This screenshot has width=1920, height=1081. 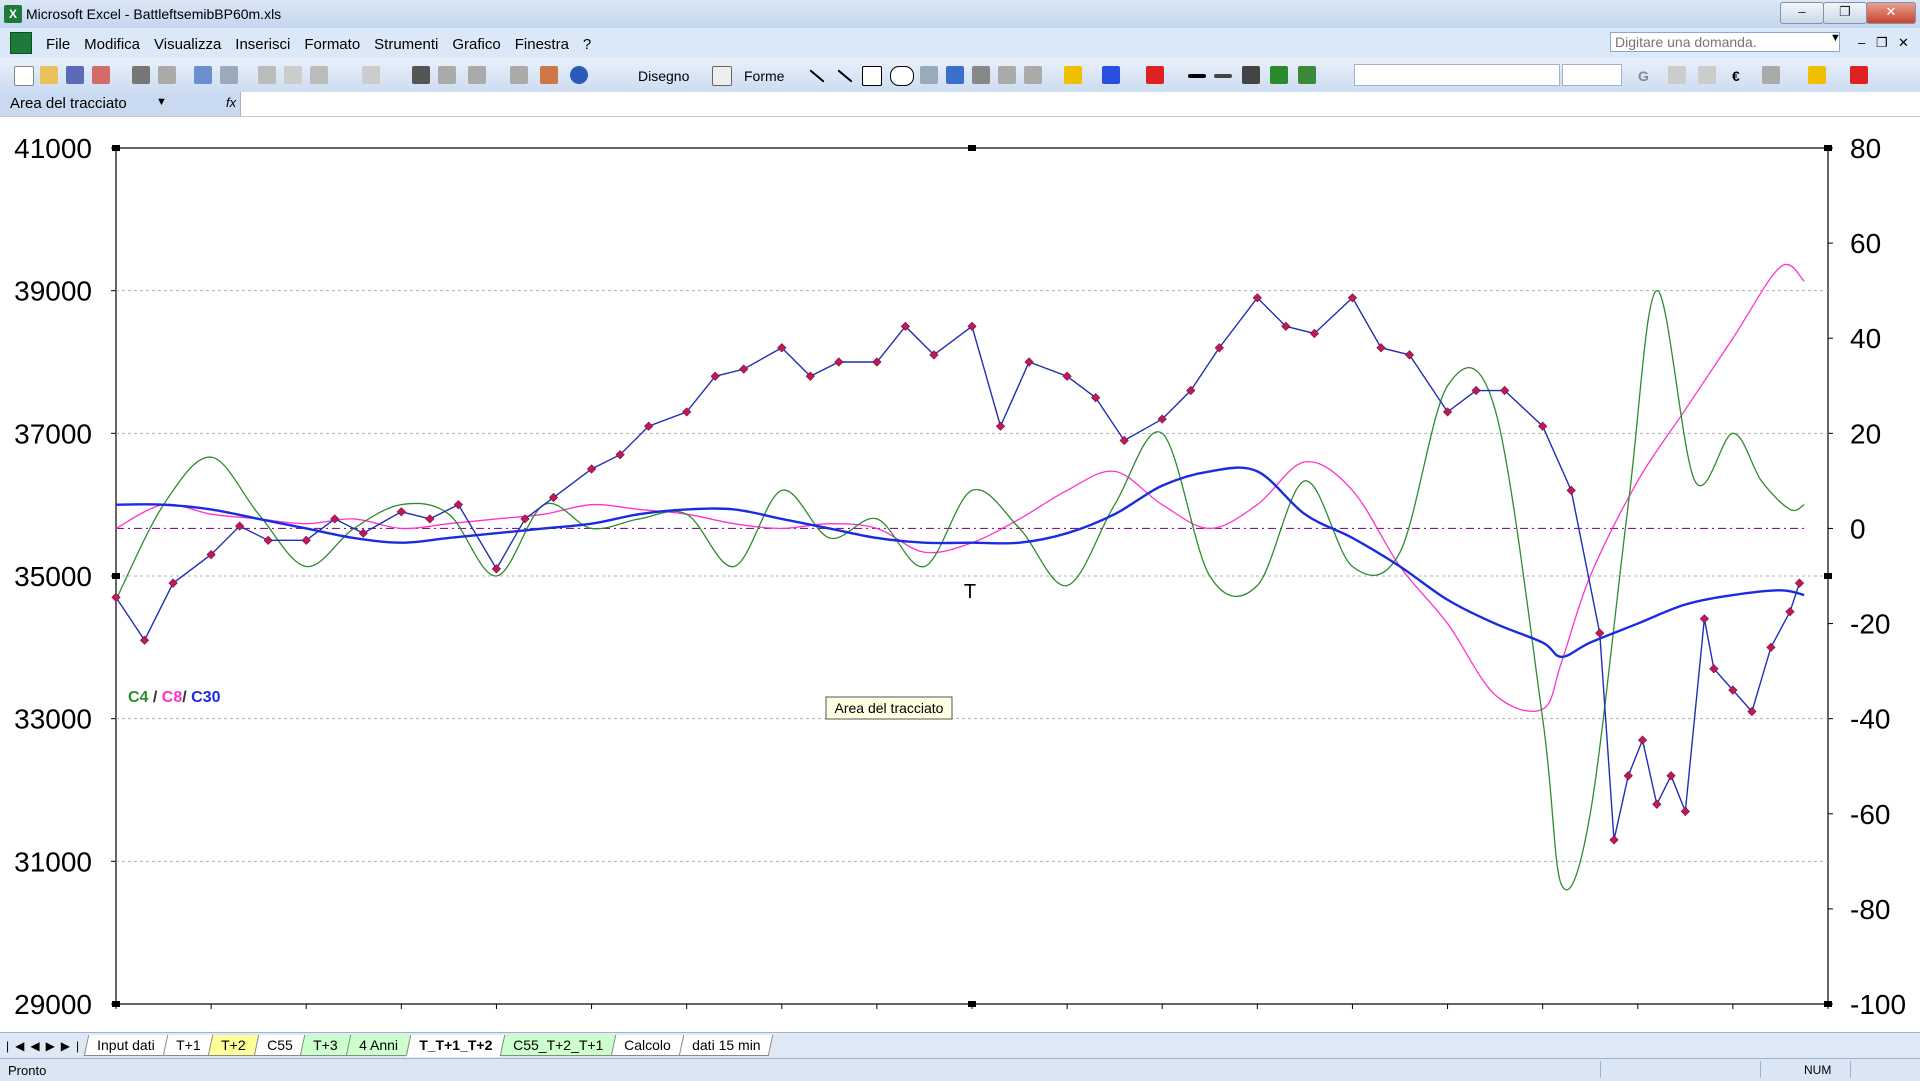 I want to click on draw-menu: Disegno, so click(x=663, y=76).